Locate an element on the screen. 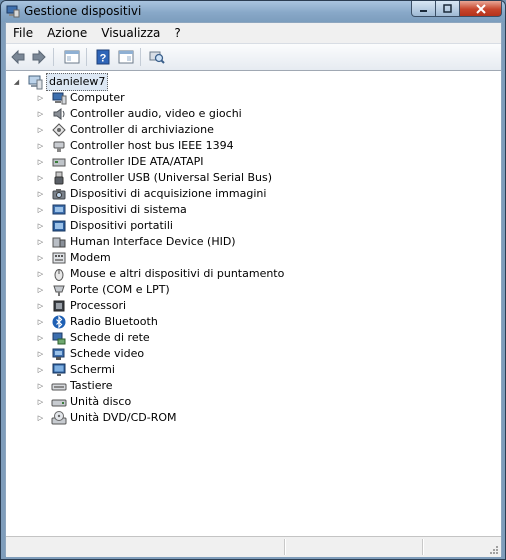  tree-item-processor: ▷ Processori is located at coordinates (81, 306).